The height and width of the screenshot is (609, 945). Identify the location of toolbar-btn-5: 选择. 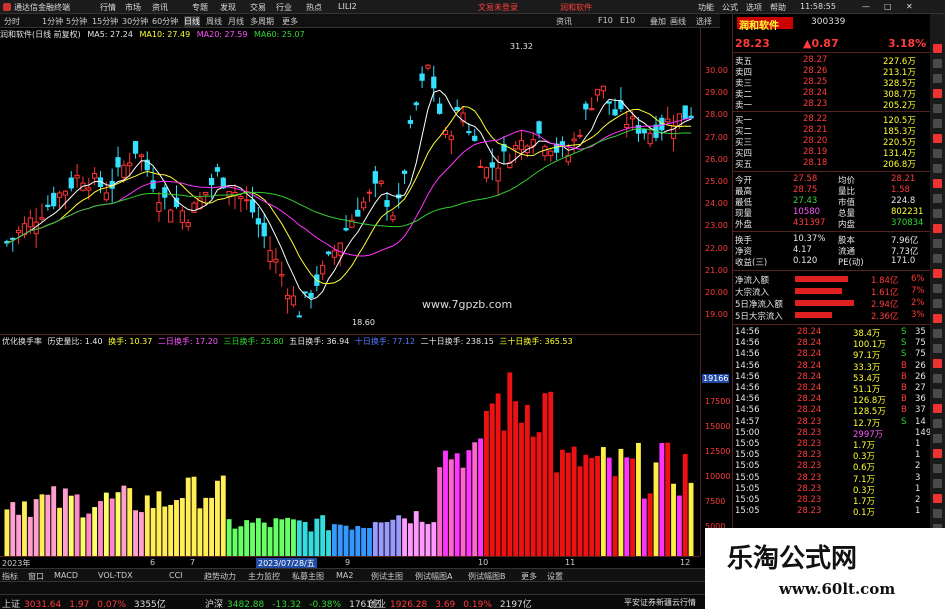
(704, 21).